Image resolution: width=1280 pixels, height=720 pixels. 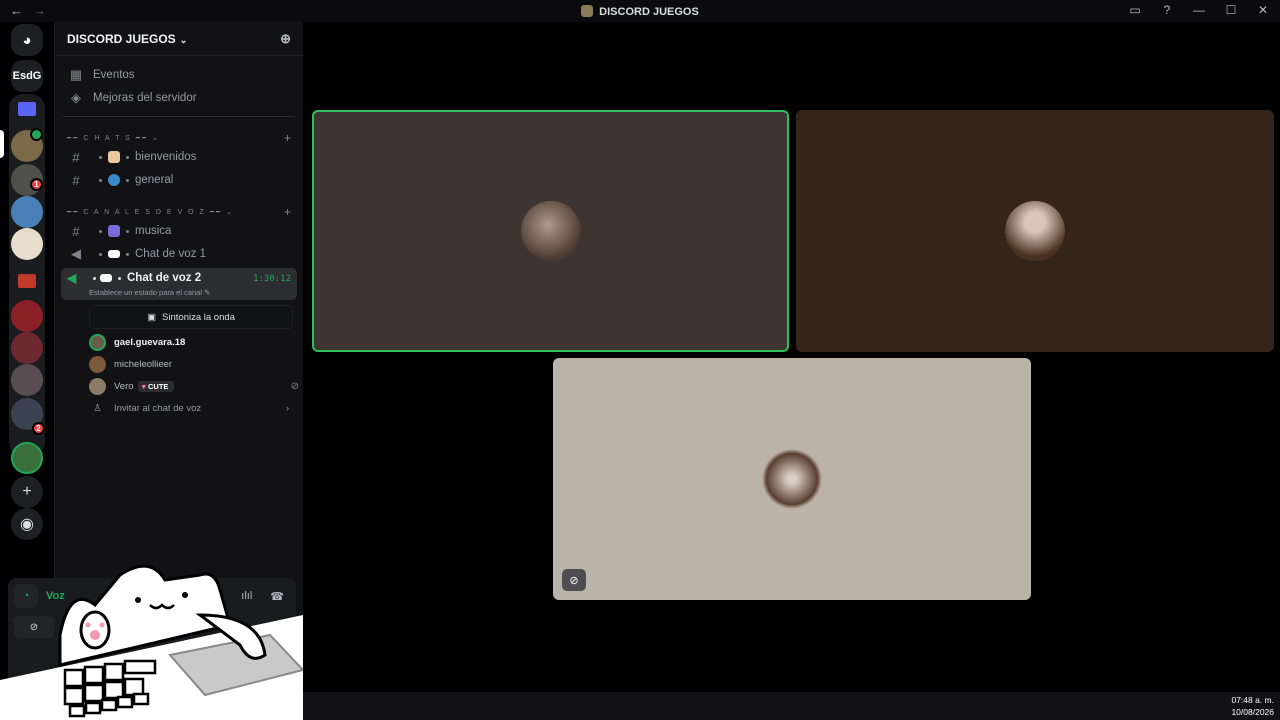 I want to click on participant-tile-speaking, so click(x=550, y=231).